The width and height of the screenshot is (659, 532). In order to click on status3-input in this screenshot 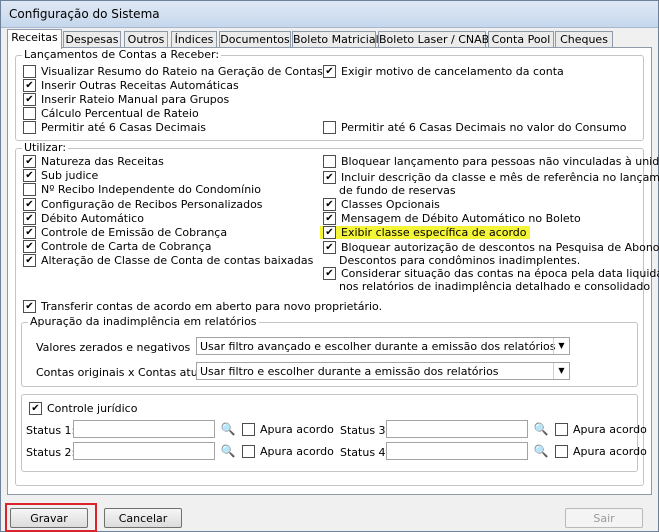, I will do `click(457, 429)`.